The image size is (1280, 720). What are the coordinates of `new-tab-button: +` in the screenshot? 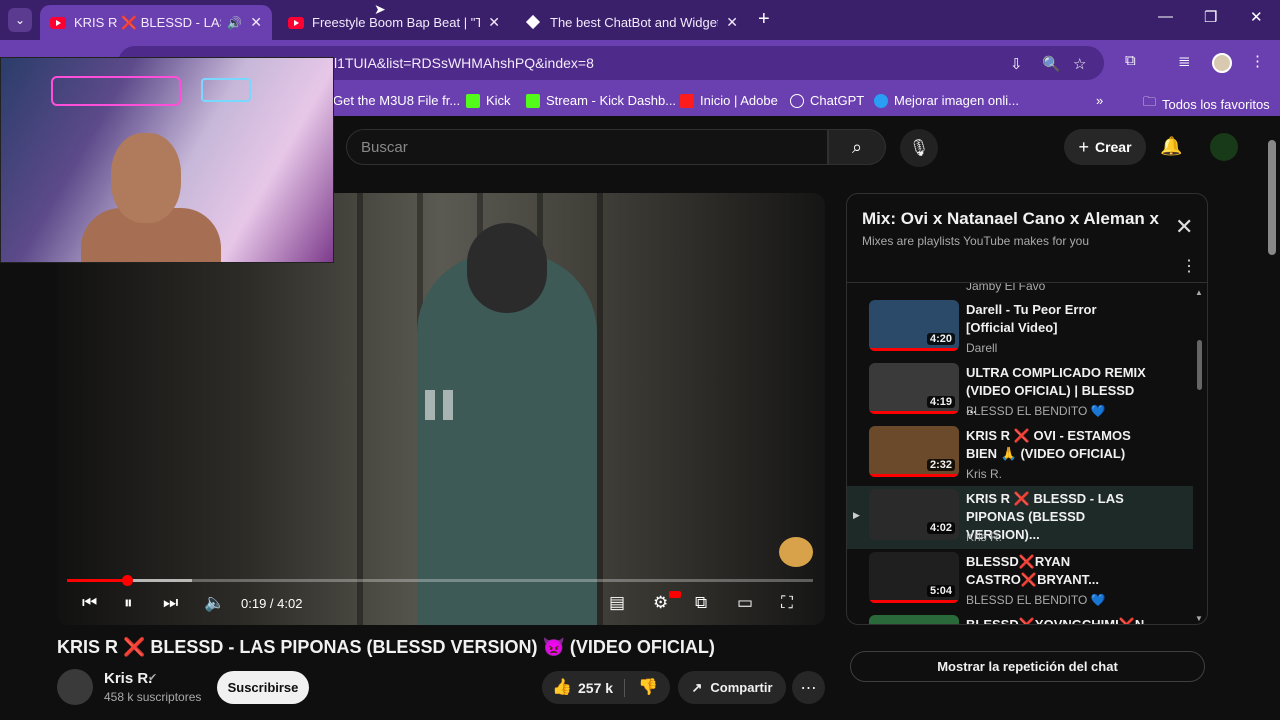 It's located at (764, 19).